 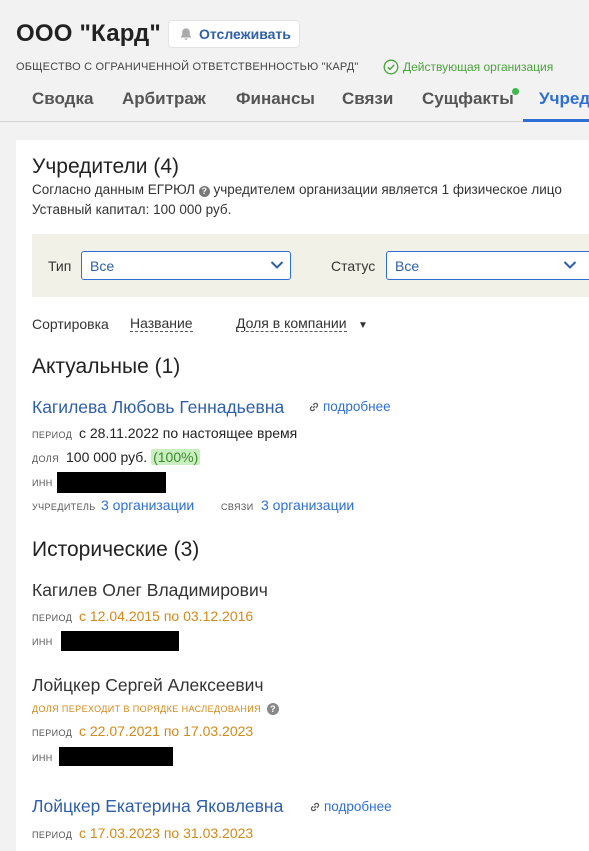 What do you see at coordinates (147, 505) in the screenshot?
I see `founder-of-link: 3 организации` at bounding box center [147, 505].